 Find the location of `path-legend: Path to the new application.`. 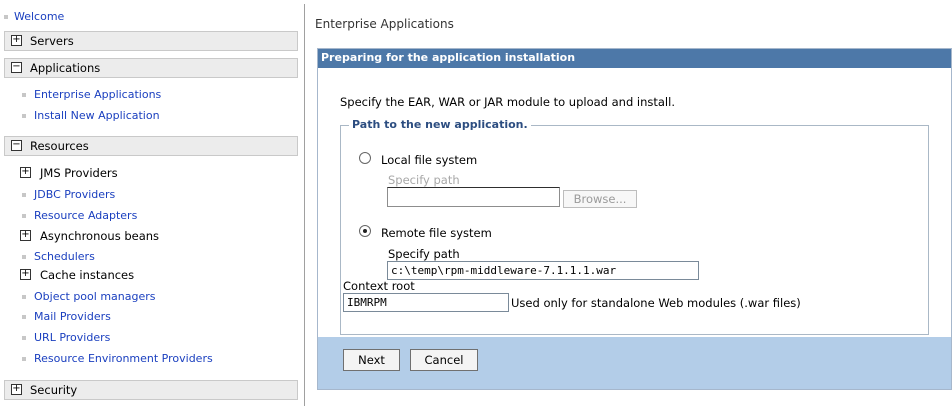

path-legend: Path to the new application. is located at coordinates (440, 124).